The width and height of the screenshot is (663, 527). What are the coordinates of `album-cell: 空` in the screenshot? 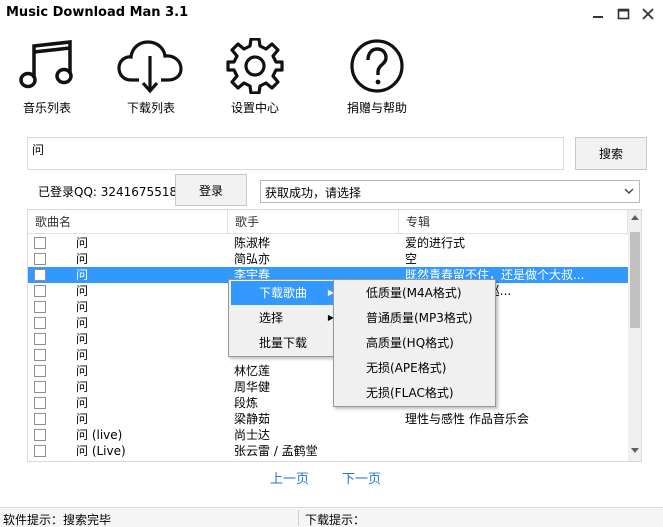 It's located at (411, 259).